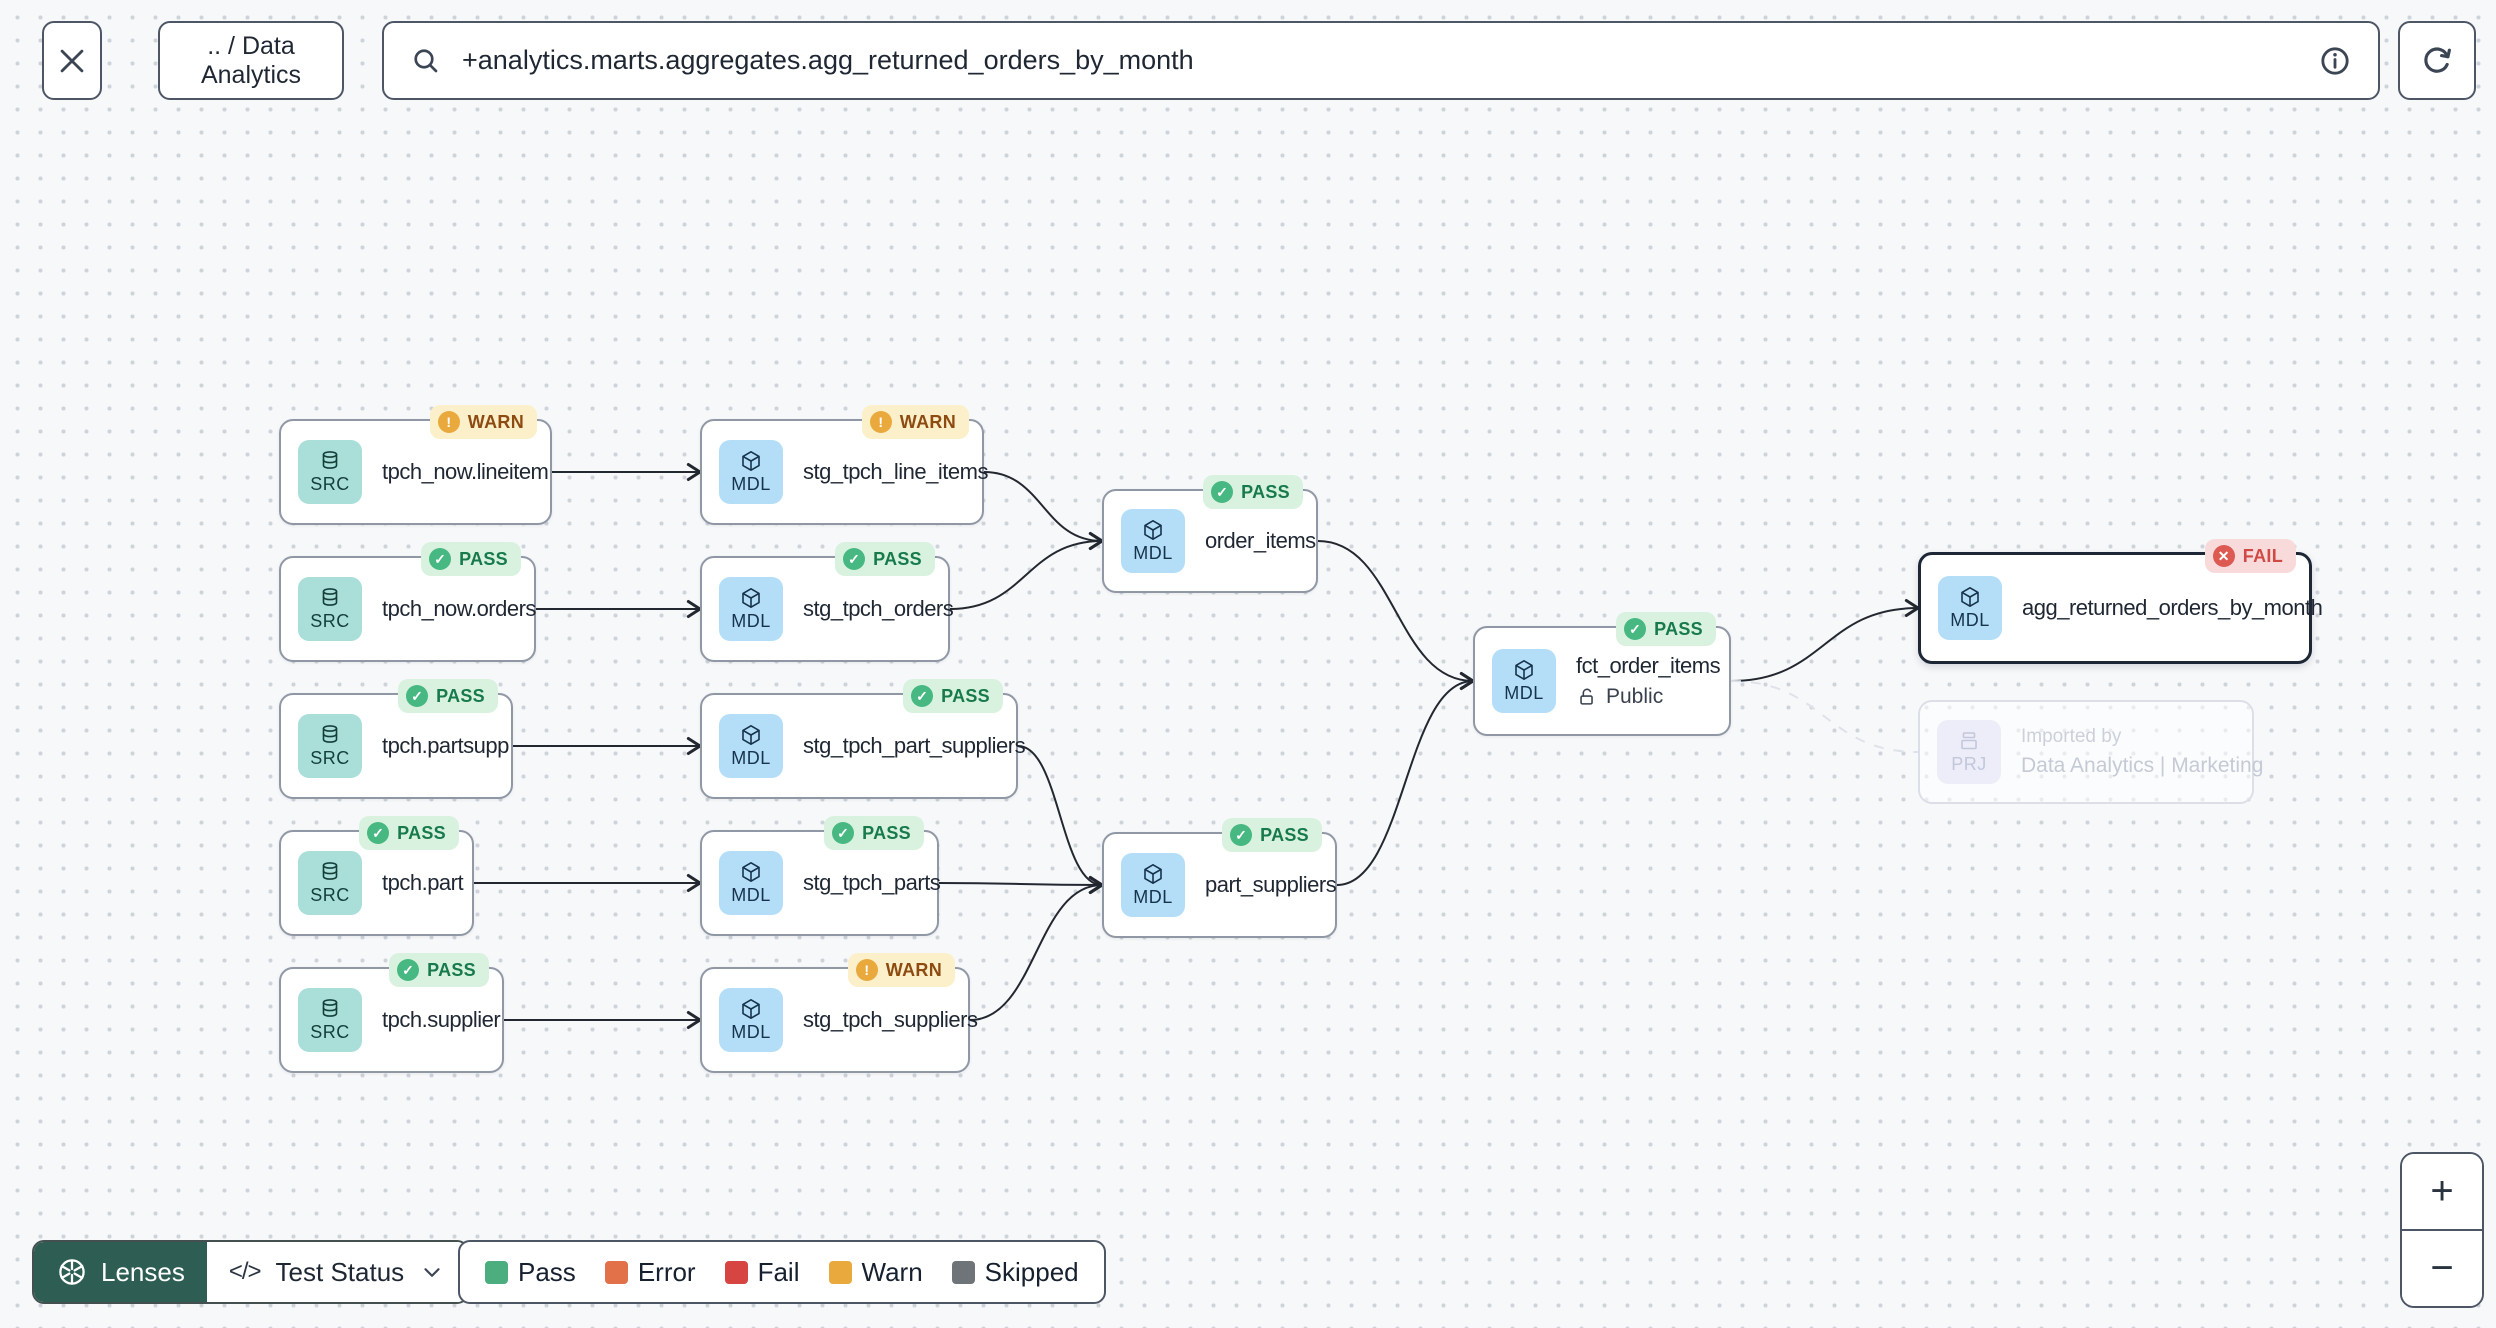  What do you see at coordinates (2442, 1191) in the screenshot?
I see `zoom-in-button: +` at bounding box center [2442, 1191].